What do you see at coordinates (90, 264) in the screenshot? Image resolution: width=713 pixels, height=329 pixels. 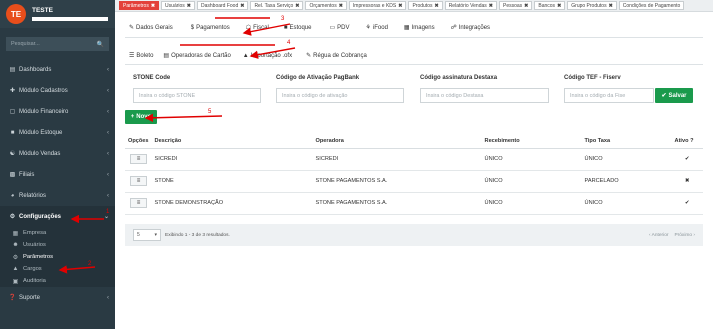 I see `annotation-number-2: 2` at bounding box center [90, 264].